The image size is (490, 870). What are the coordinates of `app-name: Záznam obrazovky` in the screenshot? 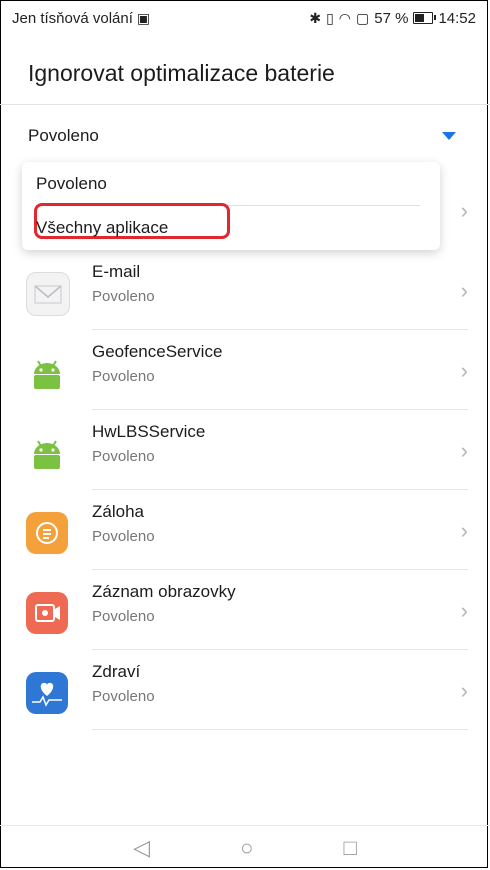 It's located at (164, 591).